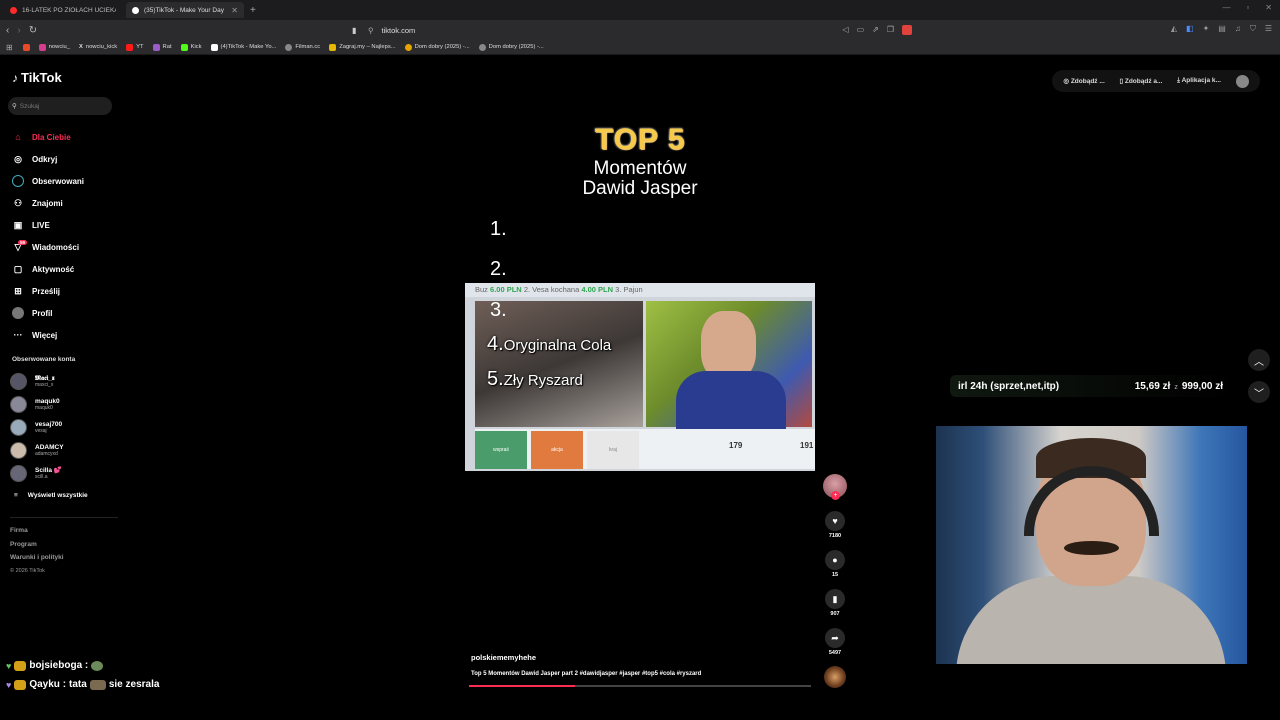 The image size is (1280, 720). I want to click on creator-avatar: +, so click(835, 487).